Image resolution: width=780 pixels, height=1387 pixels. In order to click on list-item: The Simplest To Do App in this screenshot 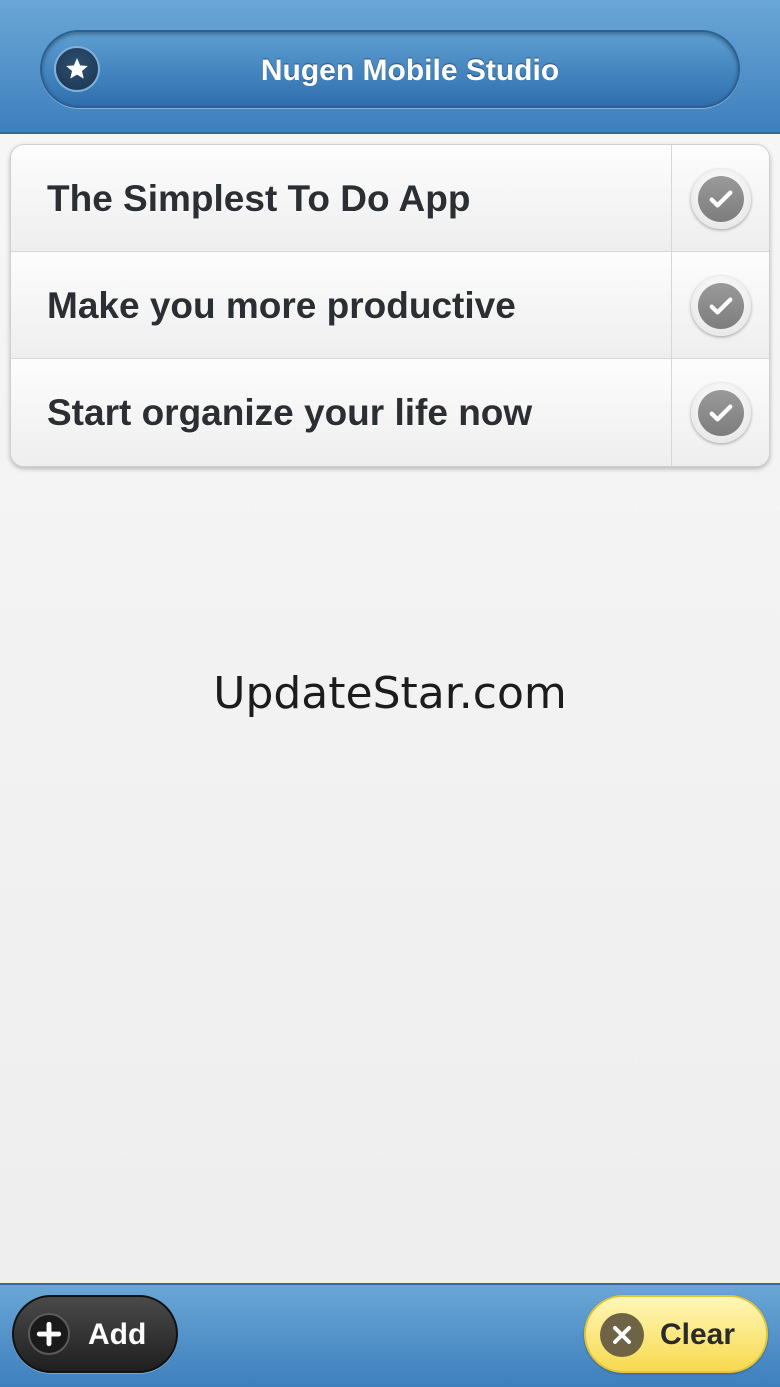, I will do `click(390, 198)`.